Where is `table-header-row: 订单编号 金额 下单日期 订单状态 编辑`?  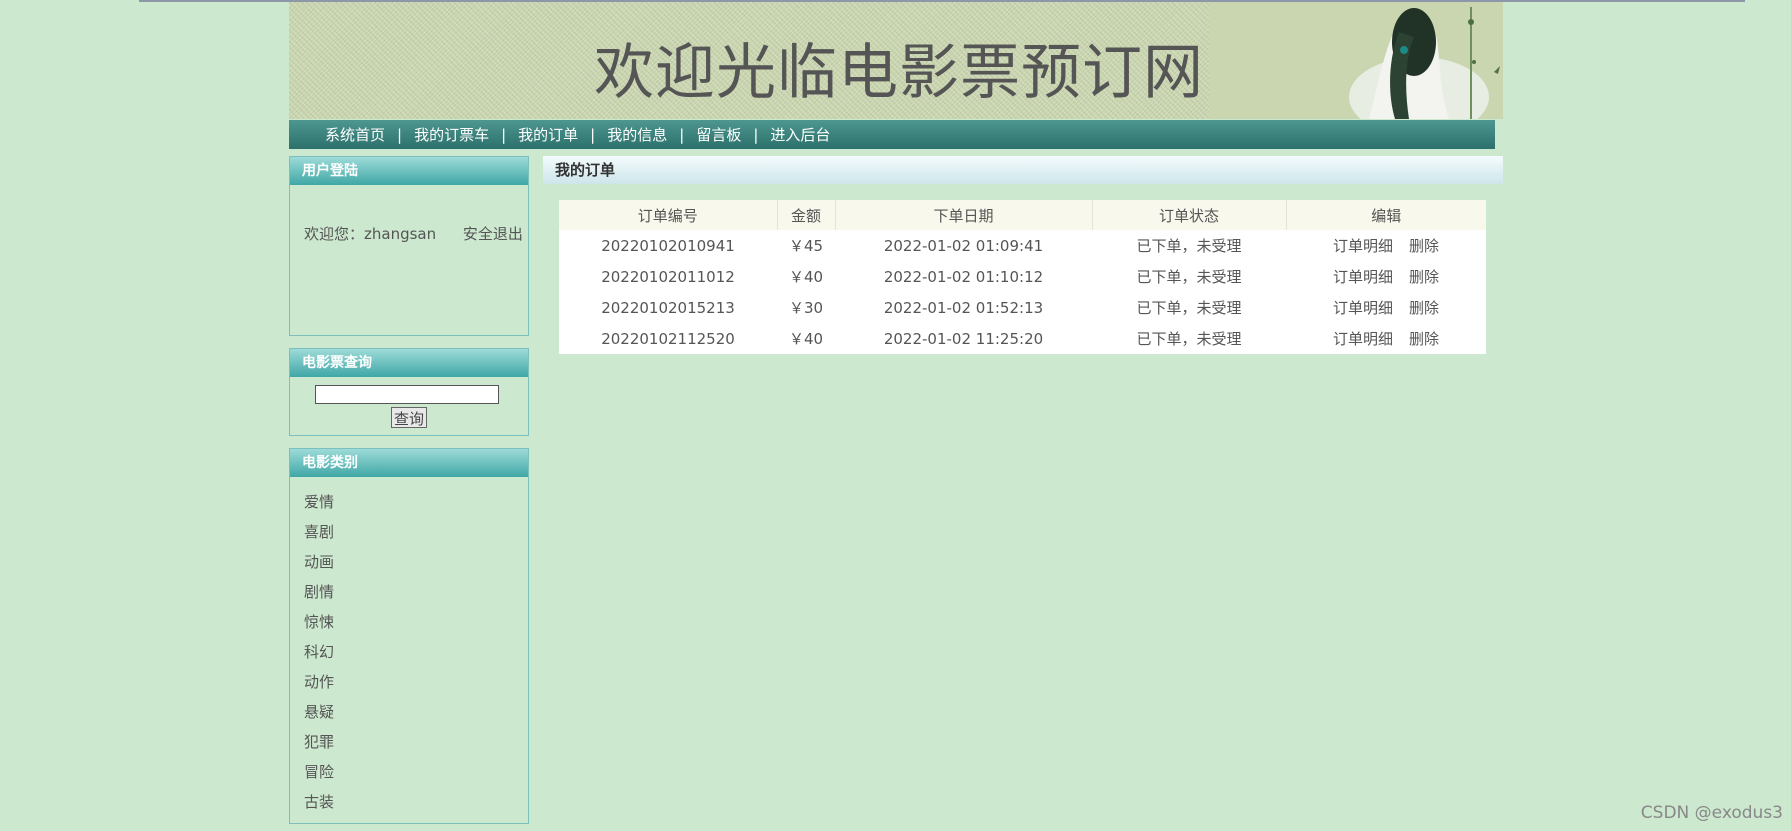
table-header-row: 订单编号 金额 下单日期 订单状态 编辑 is located at coordinates (1022, 215).